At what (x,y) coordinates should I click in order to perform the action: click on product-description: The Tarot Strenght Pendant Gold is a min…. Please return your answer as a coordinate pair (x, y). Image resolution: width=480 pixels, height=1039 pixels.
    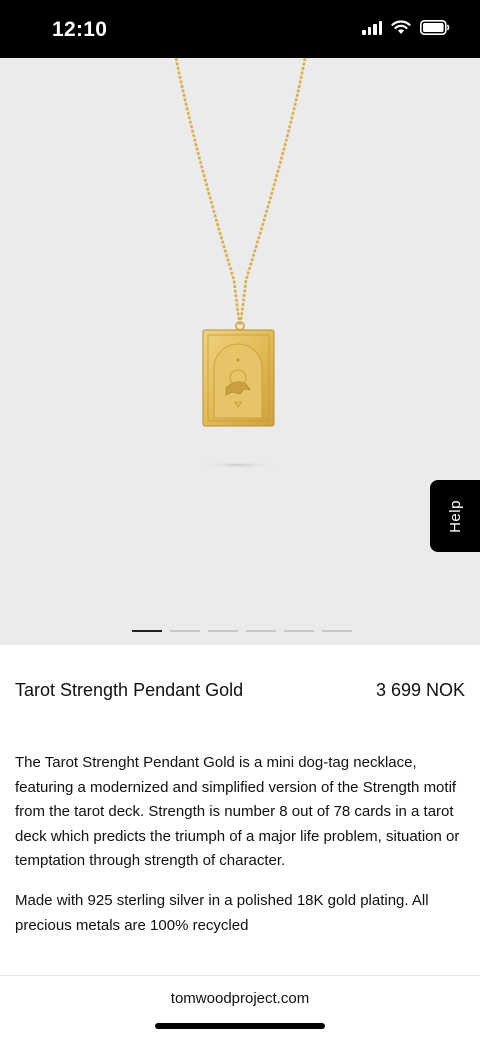
    Looking at the image, I should click on (237, 811).